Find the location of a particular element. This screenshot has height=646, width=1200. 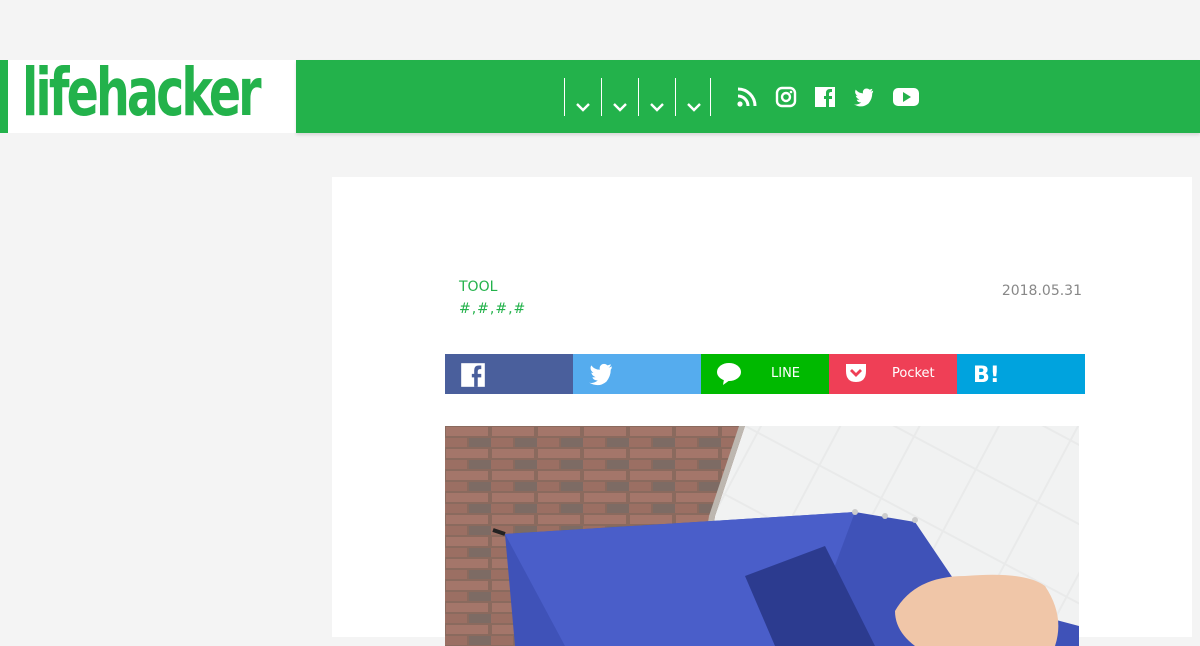

social-links is located at coordinates (833, 99).